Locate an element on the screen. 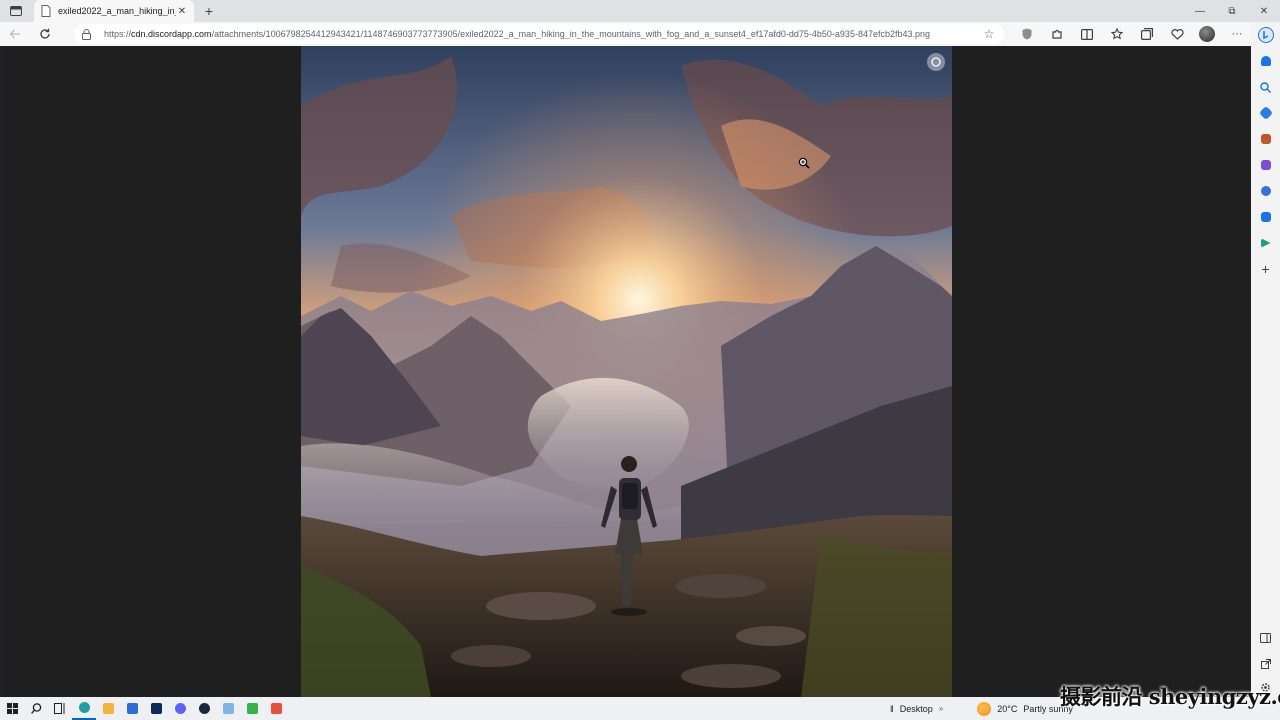 This screenshot has height=720, width=1280. open-external-button is located at coordinates (1265, 664).